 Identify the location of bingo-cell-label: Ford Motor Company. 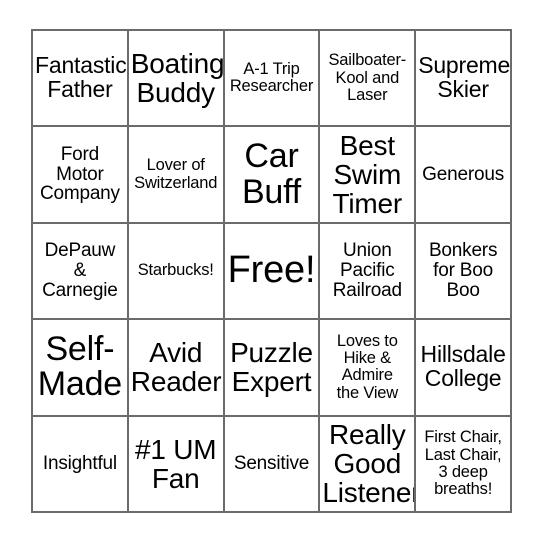
(79, 174).